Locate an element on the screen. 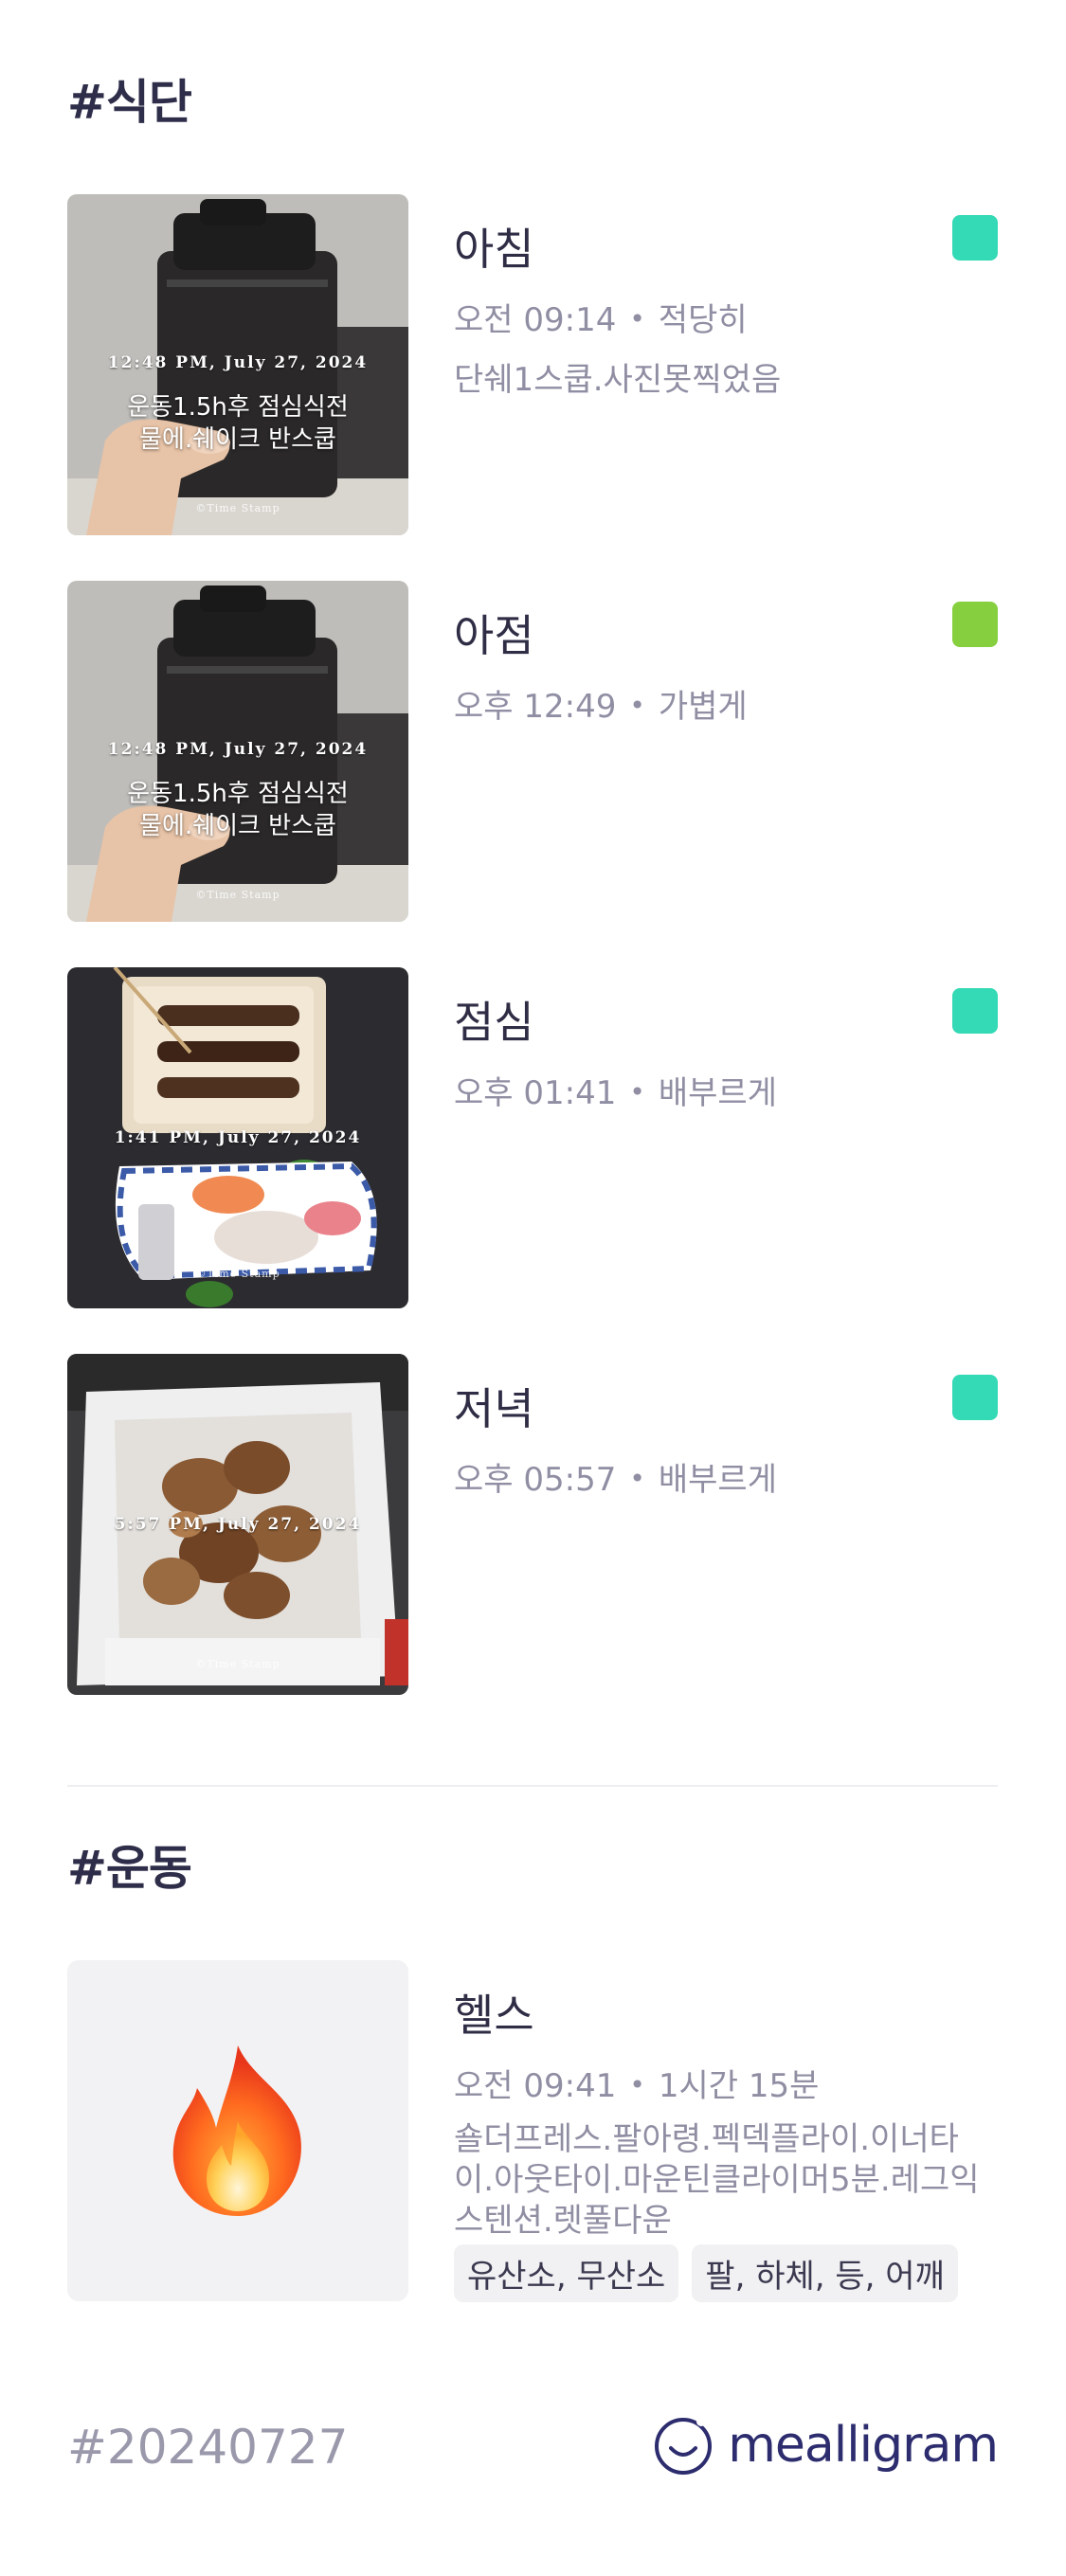 The width and height of the screenshot is (1066, 2576). meal-meta: 오후 12:49 • 가볍게 is located at coordinates (601, 703).